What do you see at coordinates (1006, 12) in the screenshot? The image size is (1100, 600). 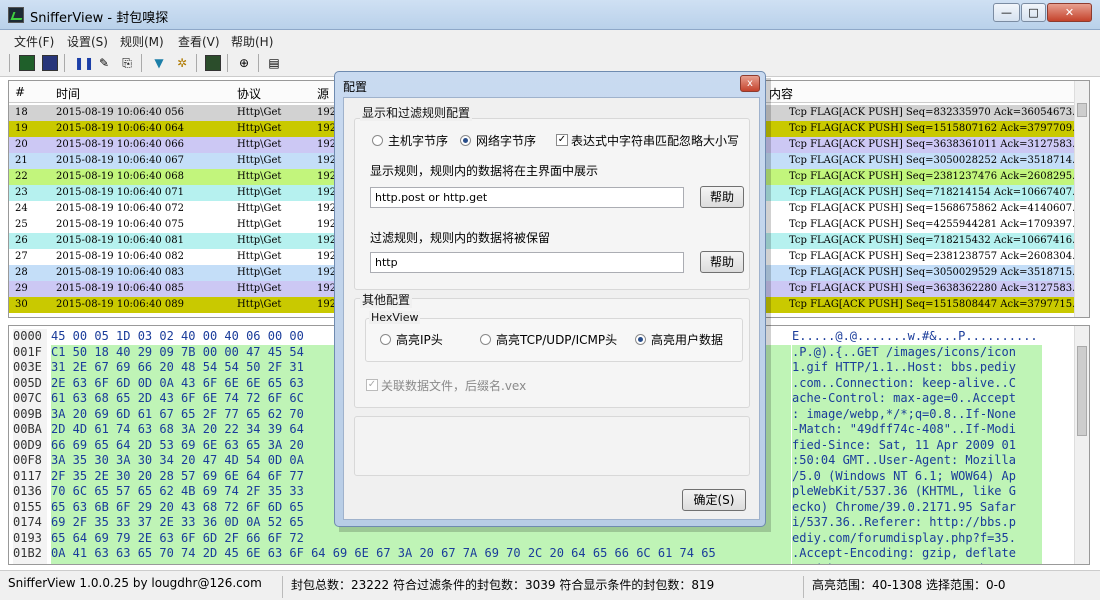 I see `minimize-button: —` at bounding box center [1006, 12].